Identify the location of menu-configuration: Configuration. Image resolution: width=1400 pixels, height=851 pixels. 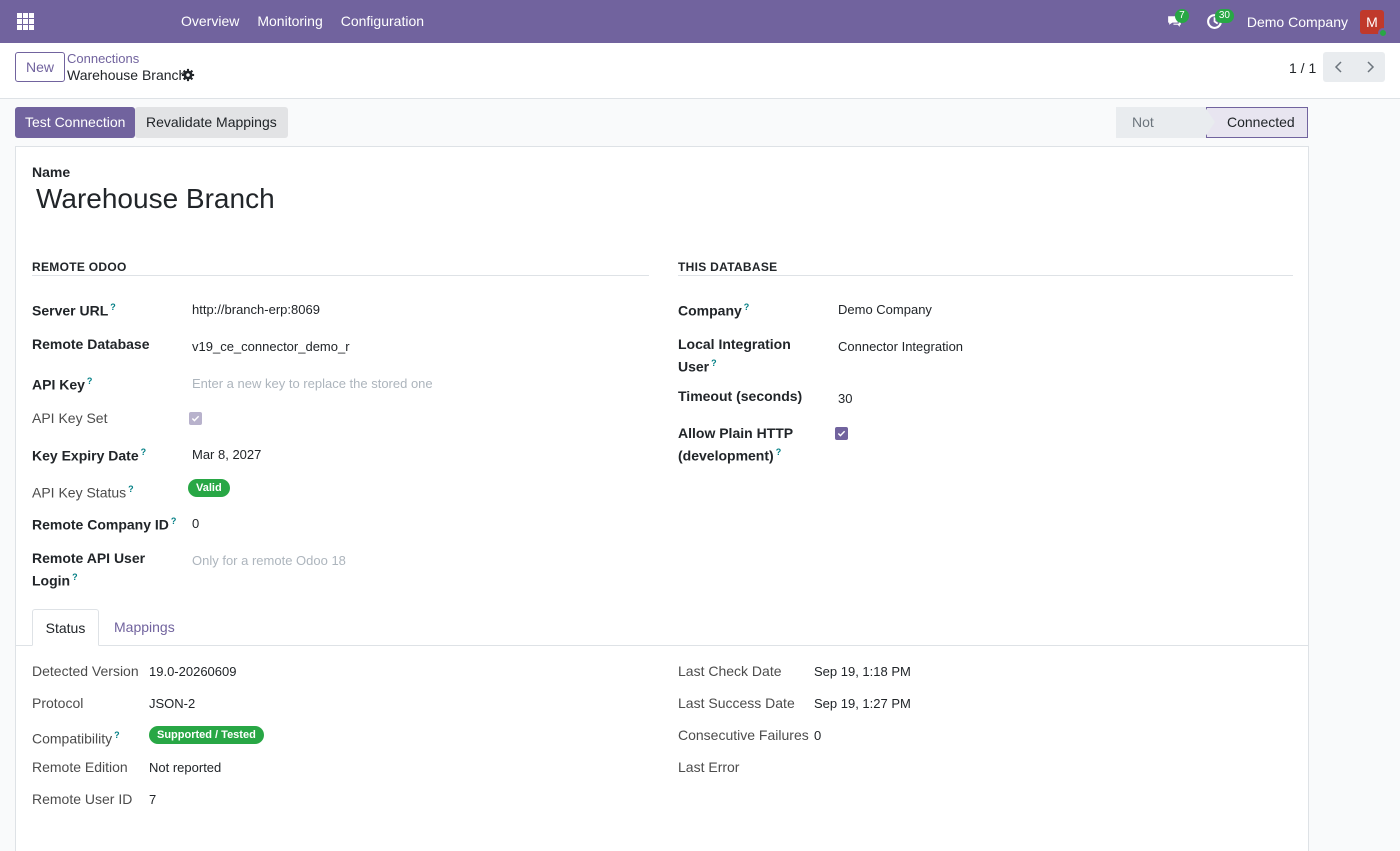
(382, 21).